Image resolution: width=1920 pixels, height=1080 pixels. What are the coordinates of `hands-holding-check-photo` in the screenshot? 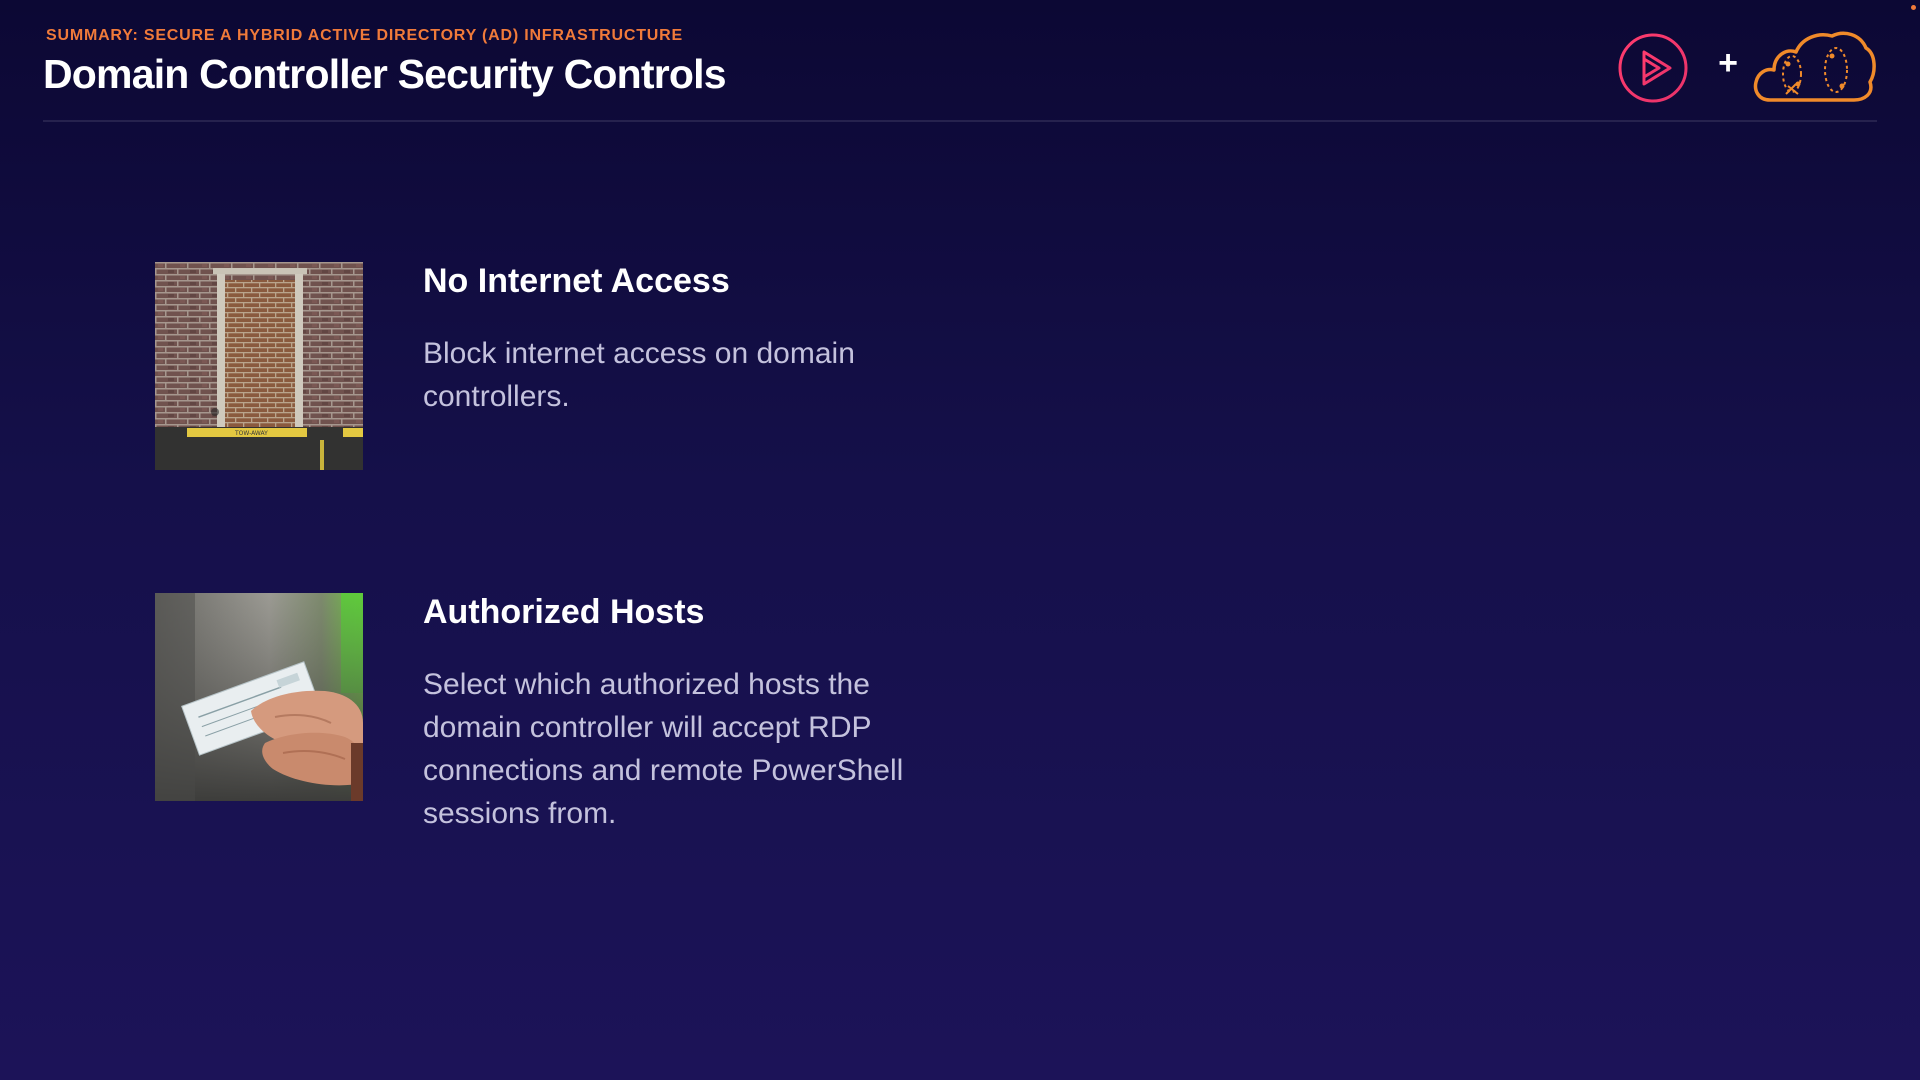 It's located at (259, 697).